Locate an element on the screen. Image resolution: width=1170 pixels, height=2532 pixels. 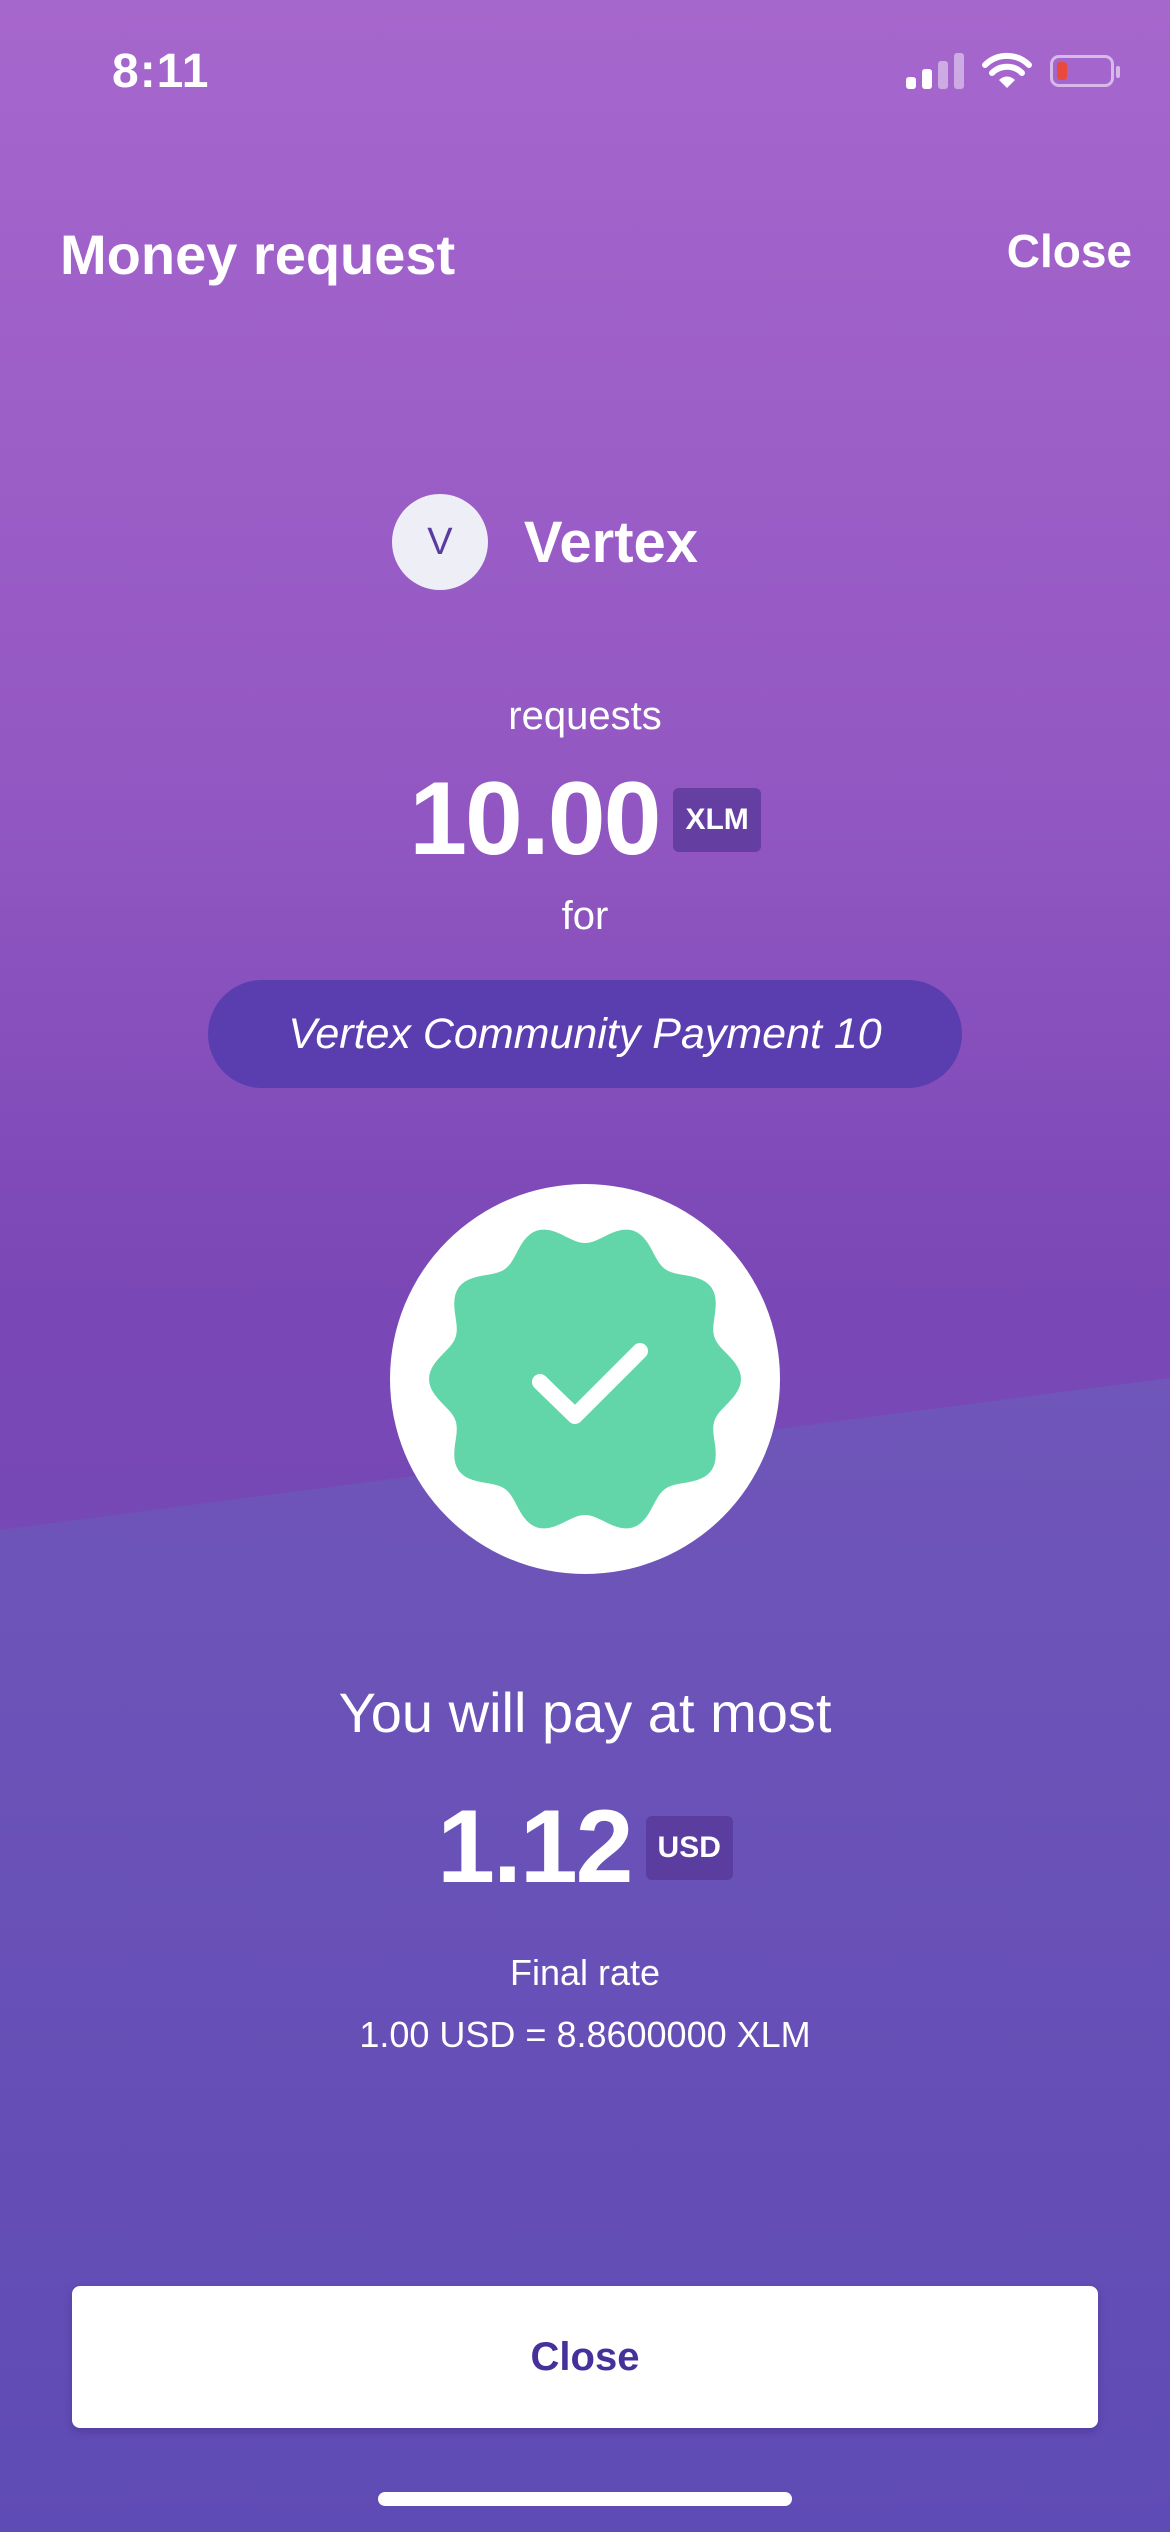
requester-name: Vertex is located at coordinates (611, 542).